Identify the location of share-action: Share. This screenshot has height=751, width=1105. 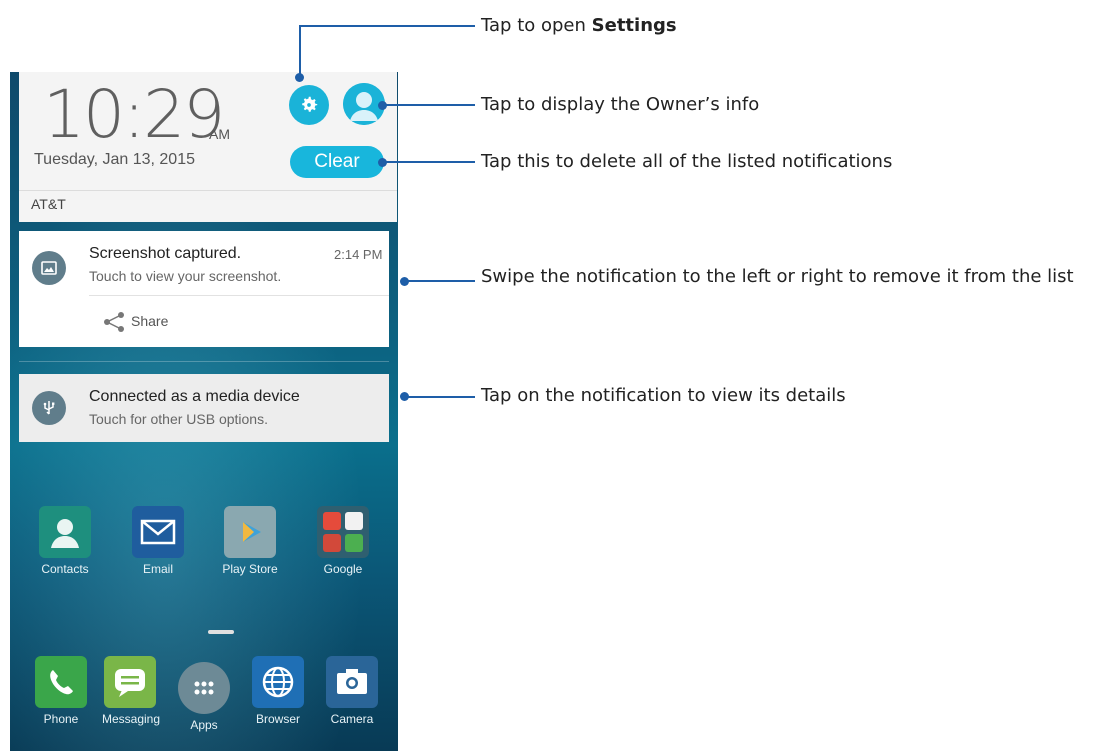
(149, 321).